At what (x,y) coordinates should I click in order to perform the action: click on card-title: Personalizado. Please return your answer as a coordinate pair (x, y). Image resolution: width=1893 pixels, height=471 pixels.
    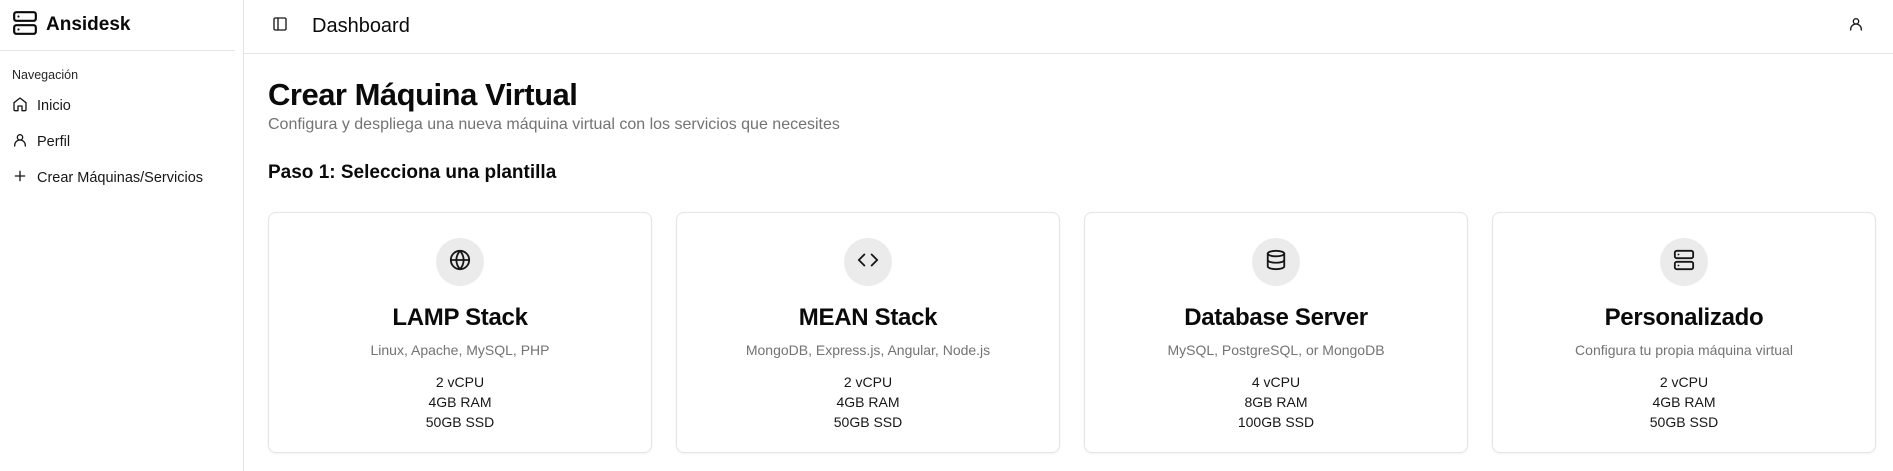
    Looking at the image, I should click on (1684, 318).